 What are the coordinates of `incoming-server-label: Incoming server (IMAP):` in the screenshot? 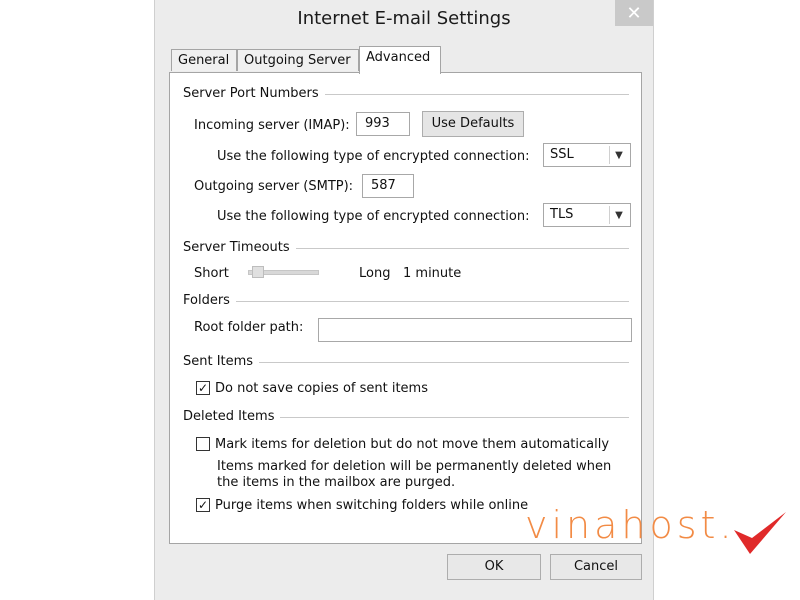 It's located at (272, 125).